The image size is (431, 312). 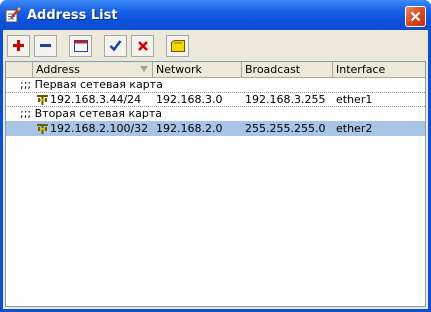 I want to click on network-cell: 192.168.3.0, so click(x=189, y=99).